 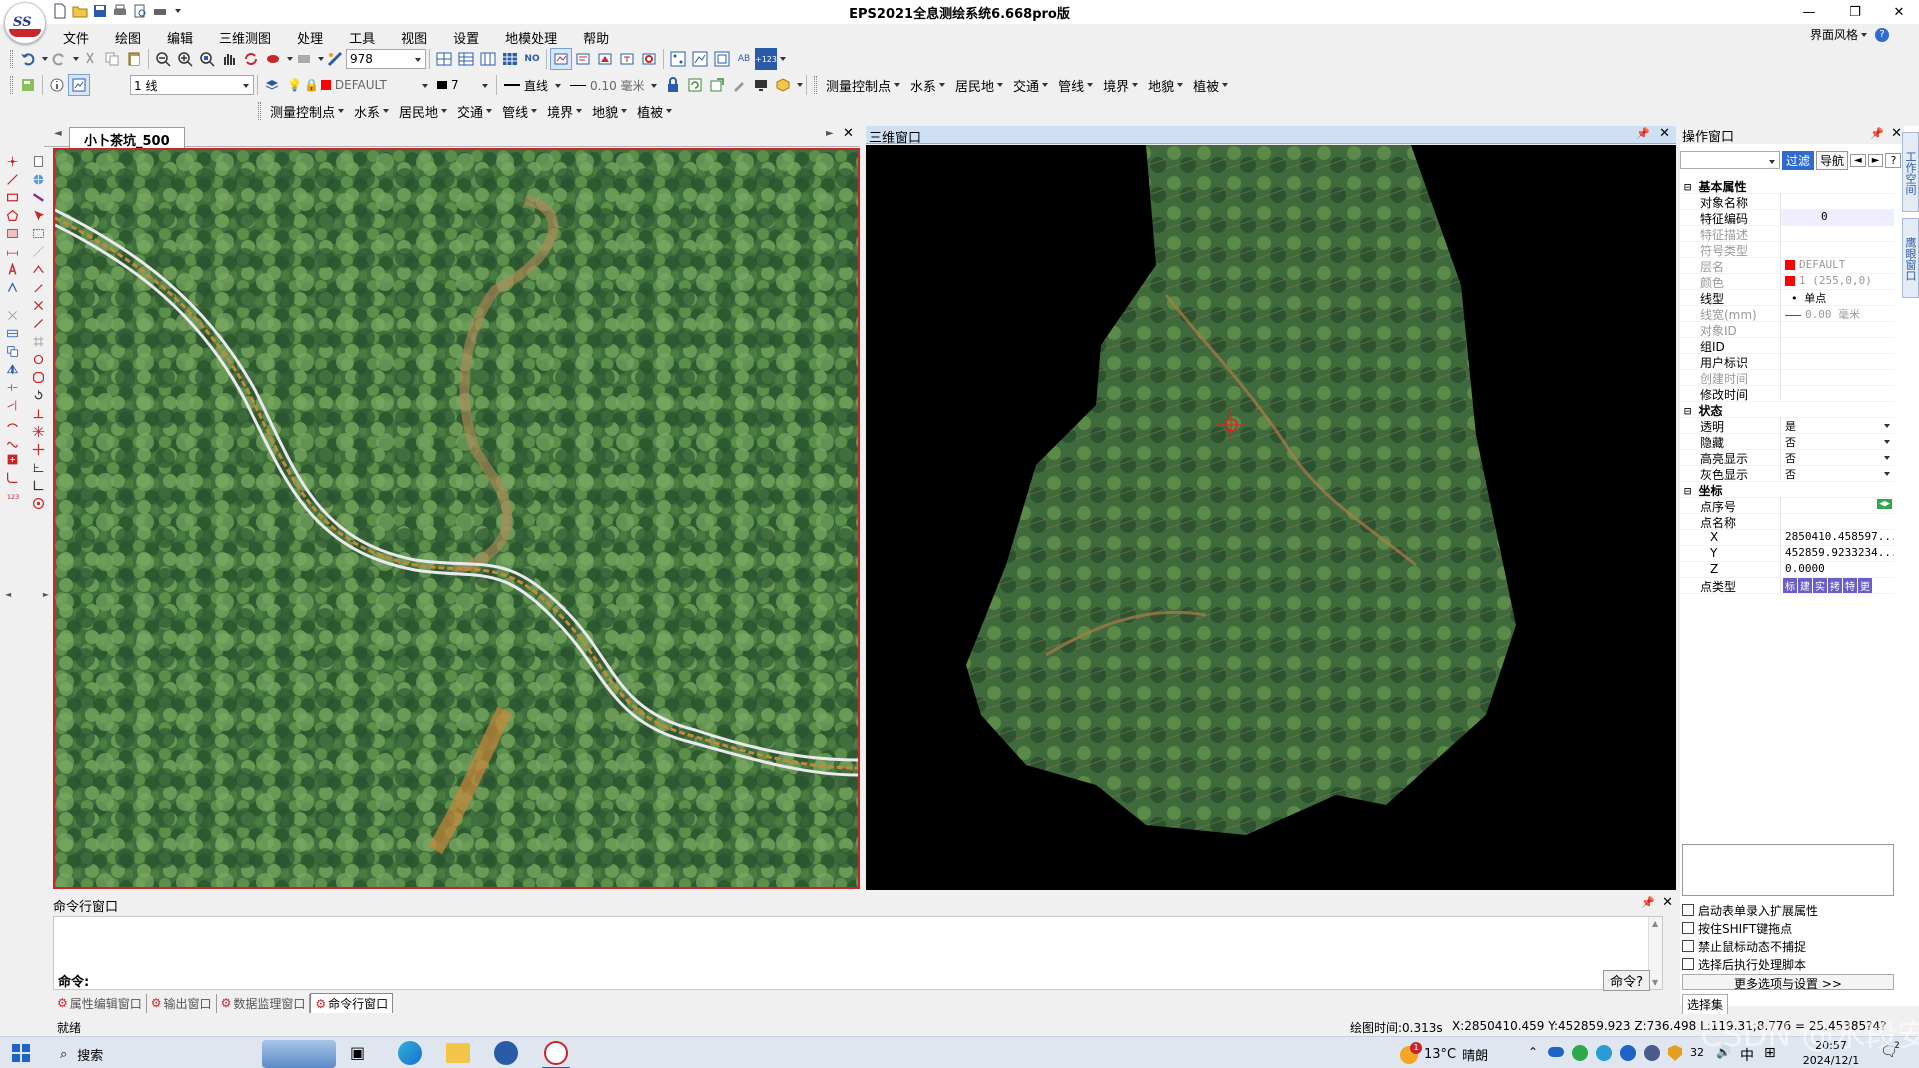 I want to click on panel-help-button: ?, so click(x=1893, y=160).